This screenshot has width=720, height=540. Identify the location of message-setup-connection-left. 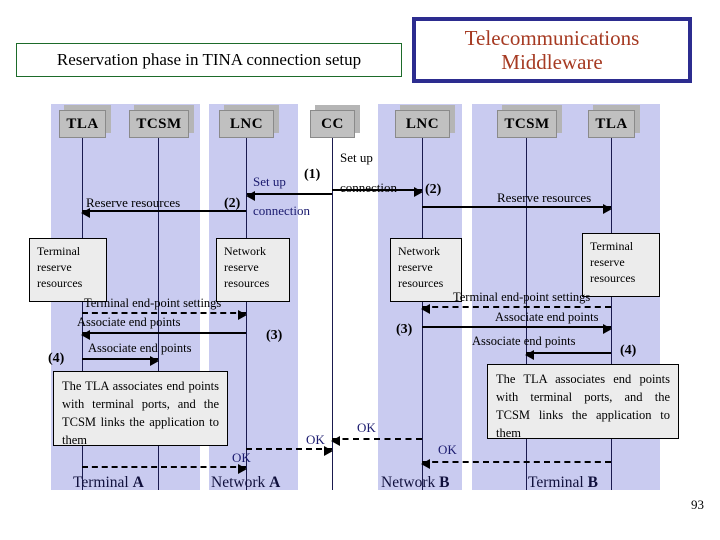
(289, 196).